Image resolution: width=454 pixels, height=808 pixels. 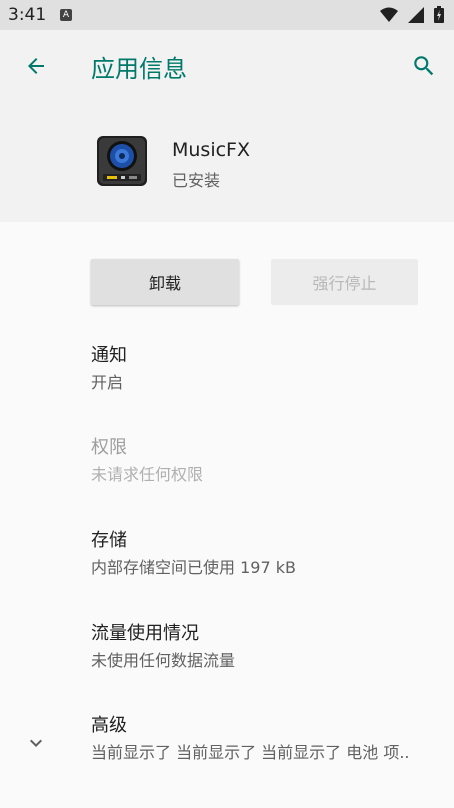 What do you see at coordinates (109, 355) in the screenshot?
I see `item-title: 通知` at bounding box center [109, 355].